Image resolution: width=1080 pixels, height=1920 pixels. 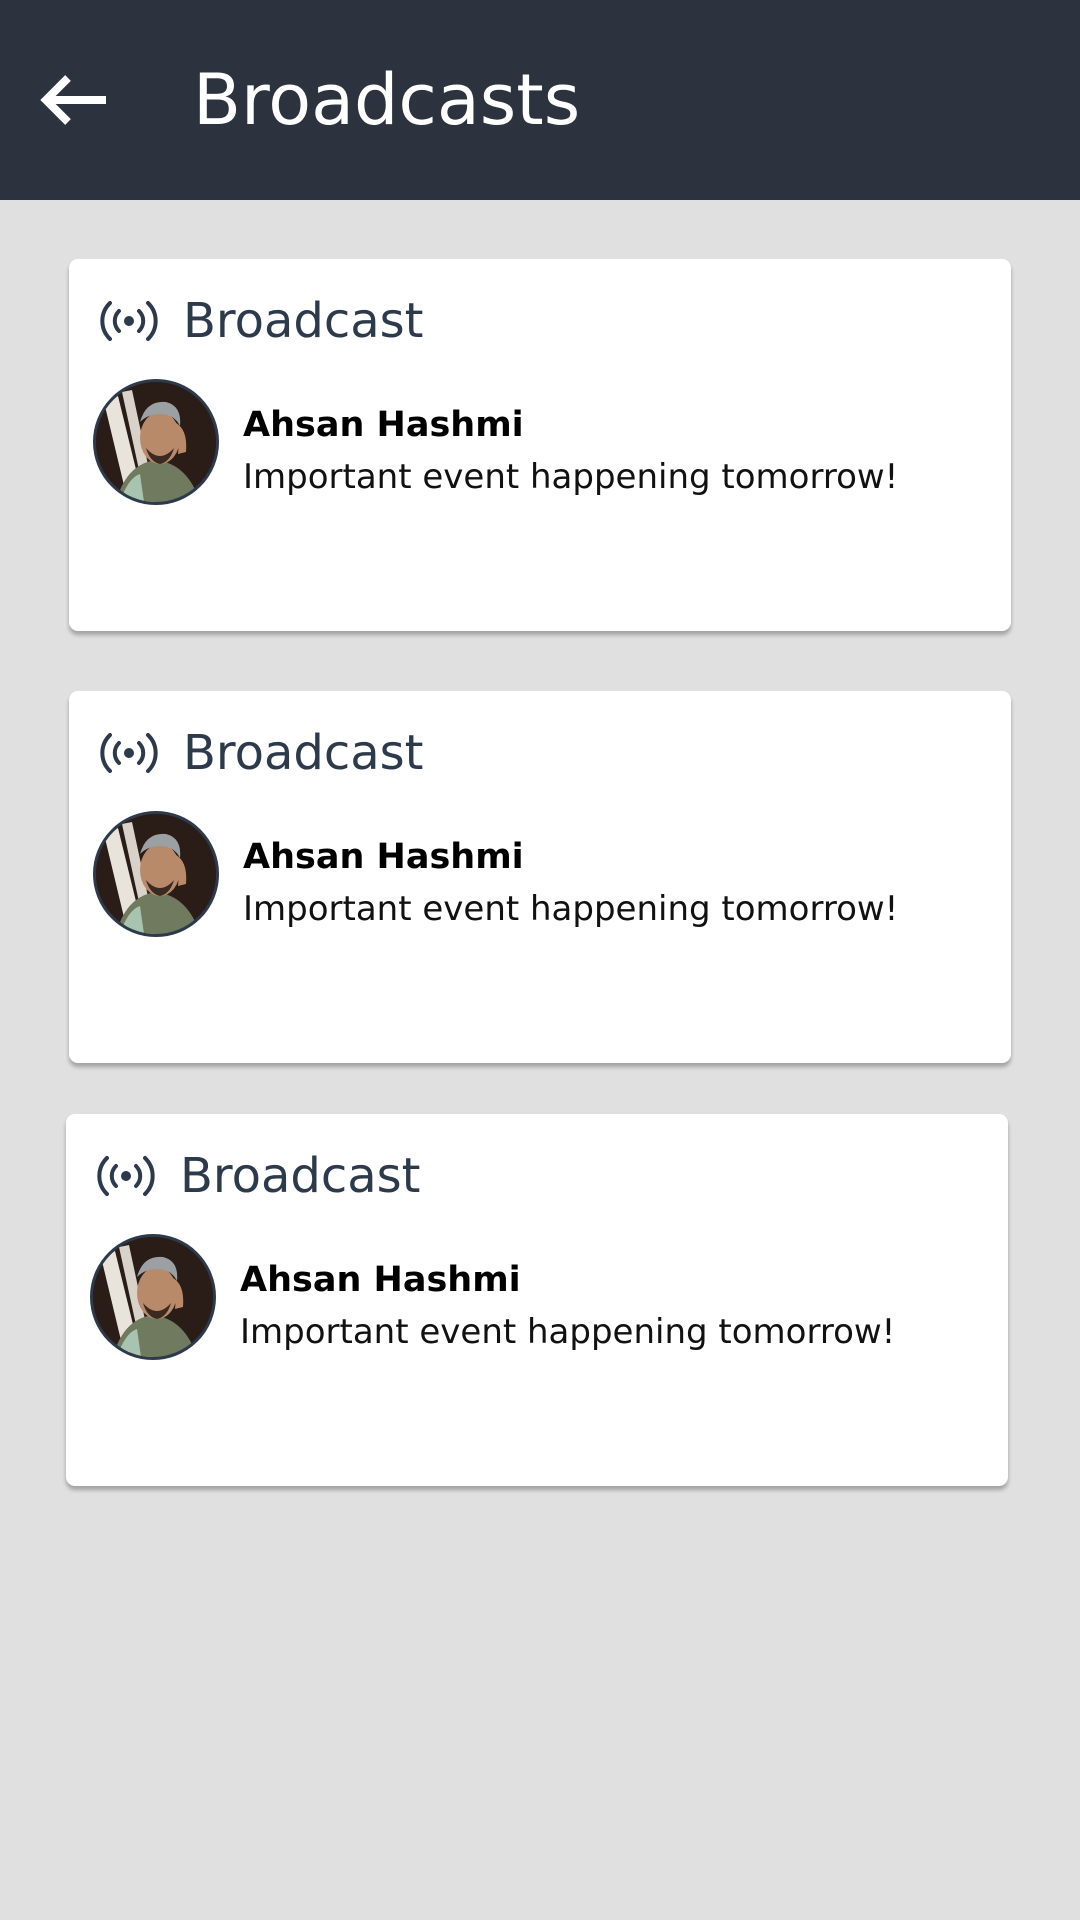 I want to click on arrow-left-icon, so click(x=73, y=100).